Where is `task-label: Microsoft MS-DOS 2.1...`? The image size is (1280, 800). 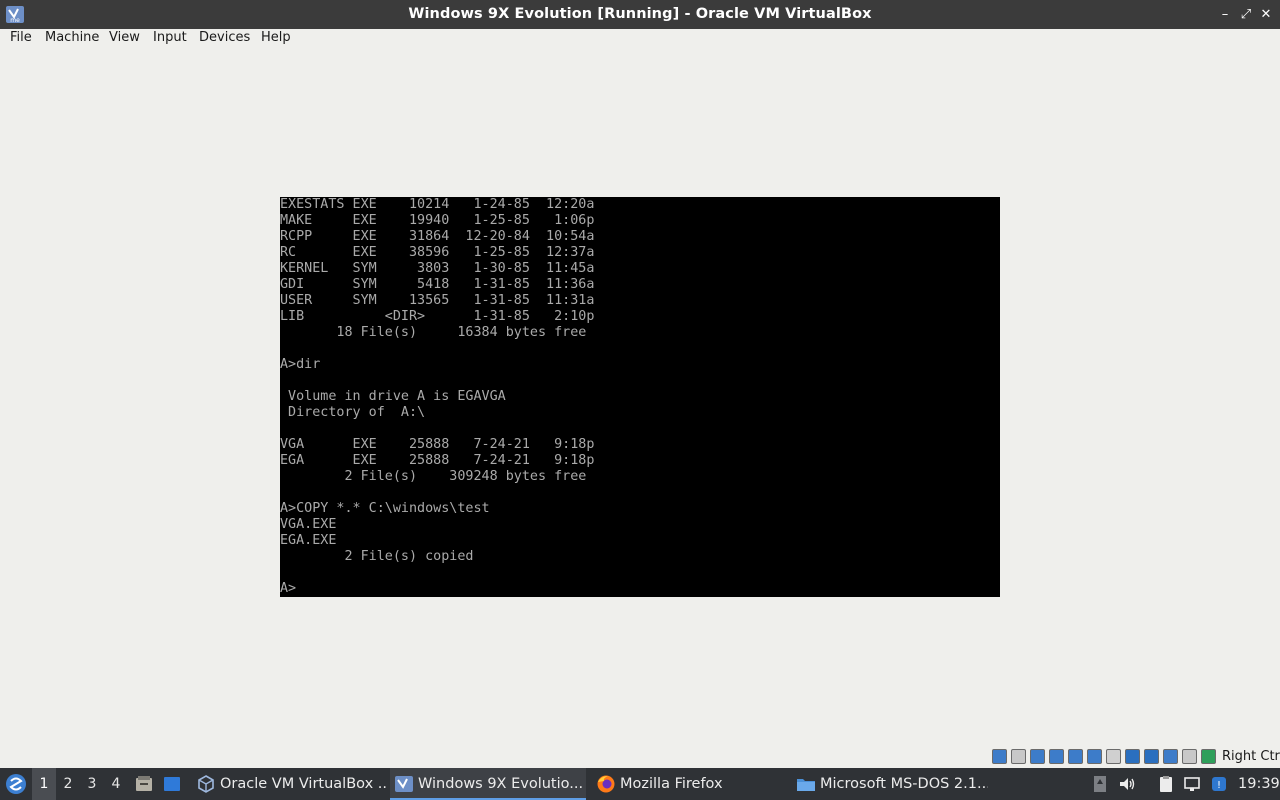 task-label: Microsoft MS-DOS 2.1... is located at coordinates (904, 784).